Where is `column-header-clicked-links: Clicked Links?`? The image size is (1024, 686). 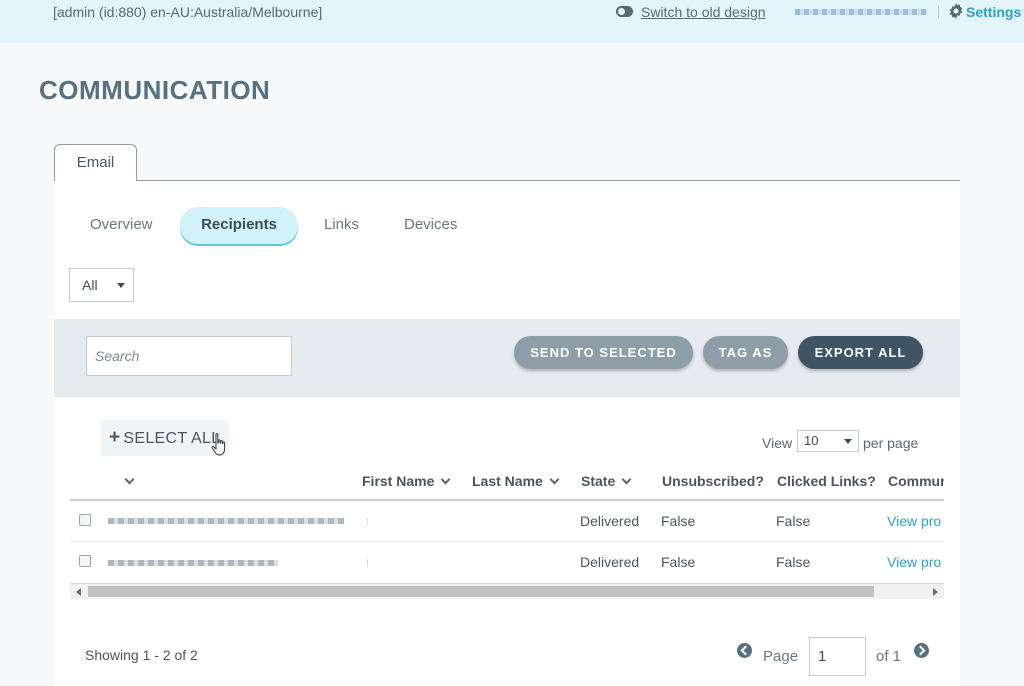
column-header-clicked-links: Clicked Links? is located at coordinates (826, 481).